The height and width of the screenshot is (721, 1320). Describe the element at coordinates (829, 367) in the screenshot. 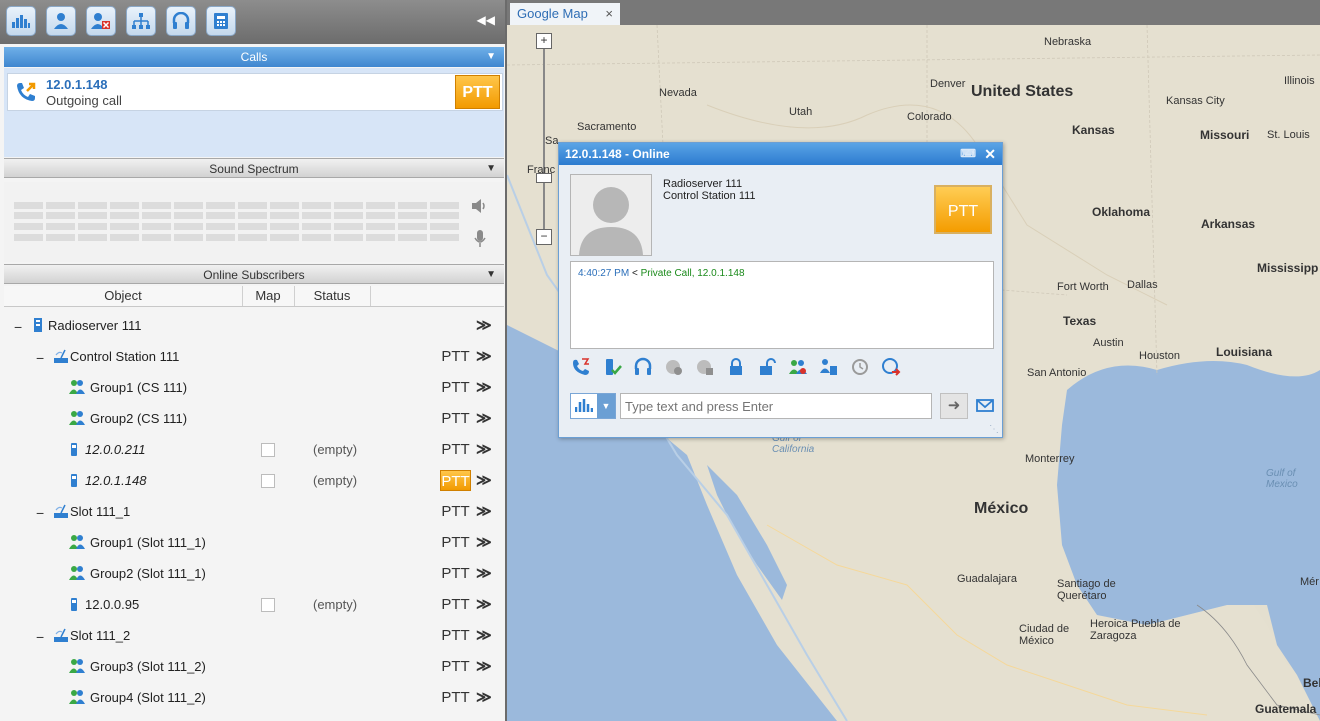

I see `user-radio-icon` at that location.